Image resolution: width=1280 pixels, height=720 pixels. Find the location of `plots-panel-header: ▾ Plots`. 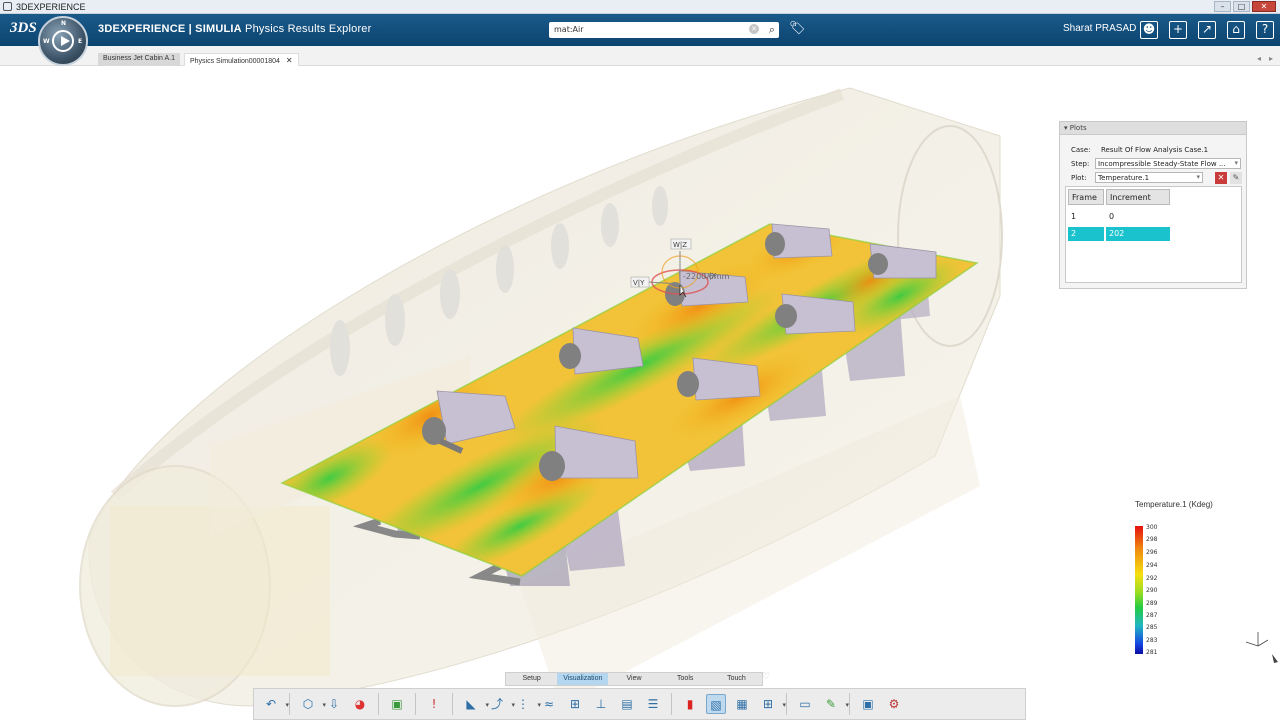

plots-panel-header: ▾ Plots is located at coordinates (1153, 128).